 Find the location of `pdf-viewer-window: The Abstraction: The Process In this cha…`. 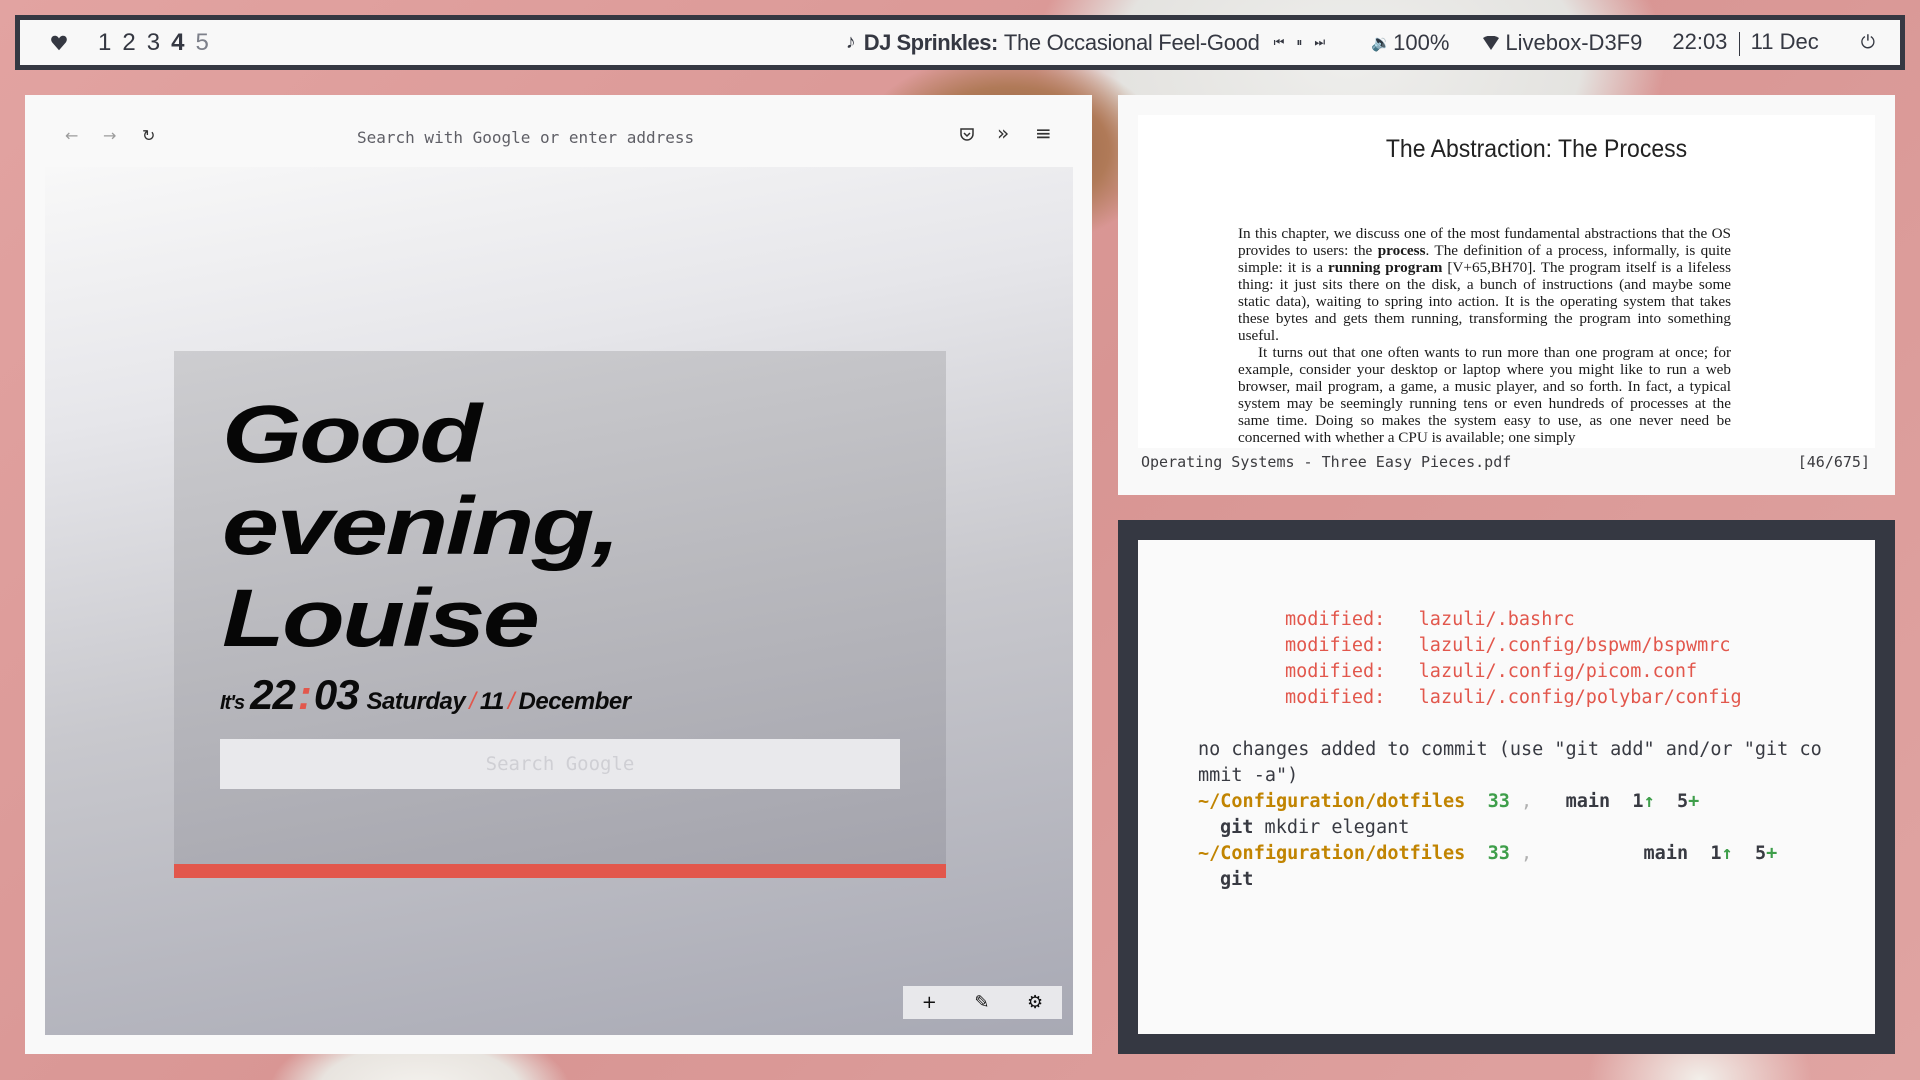

pdf-viewer-window: The Abstraction: The Process In this cha… is located at coordinates (1506, 295).